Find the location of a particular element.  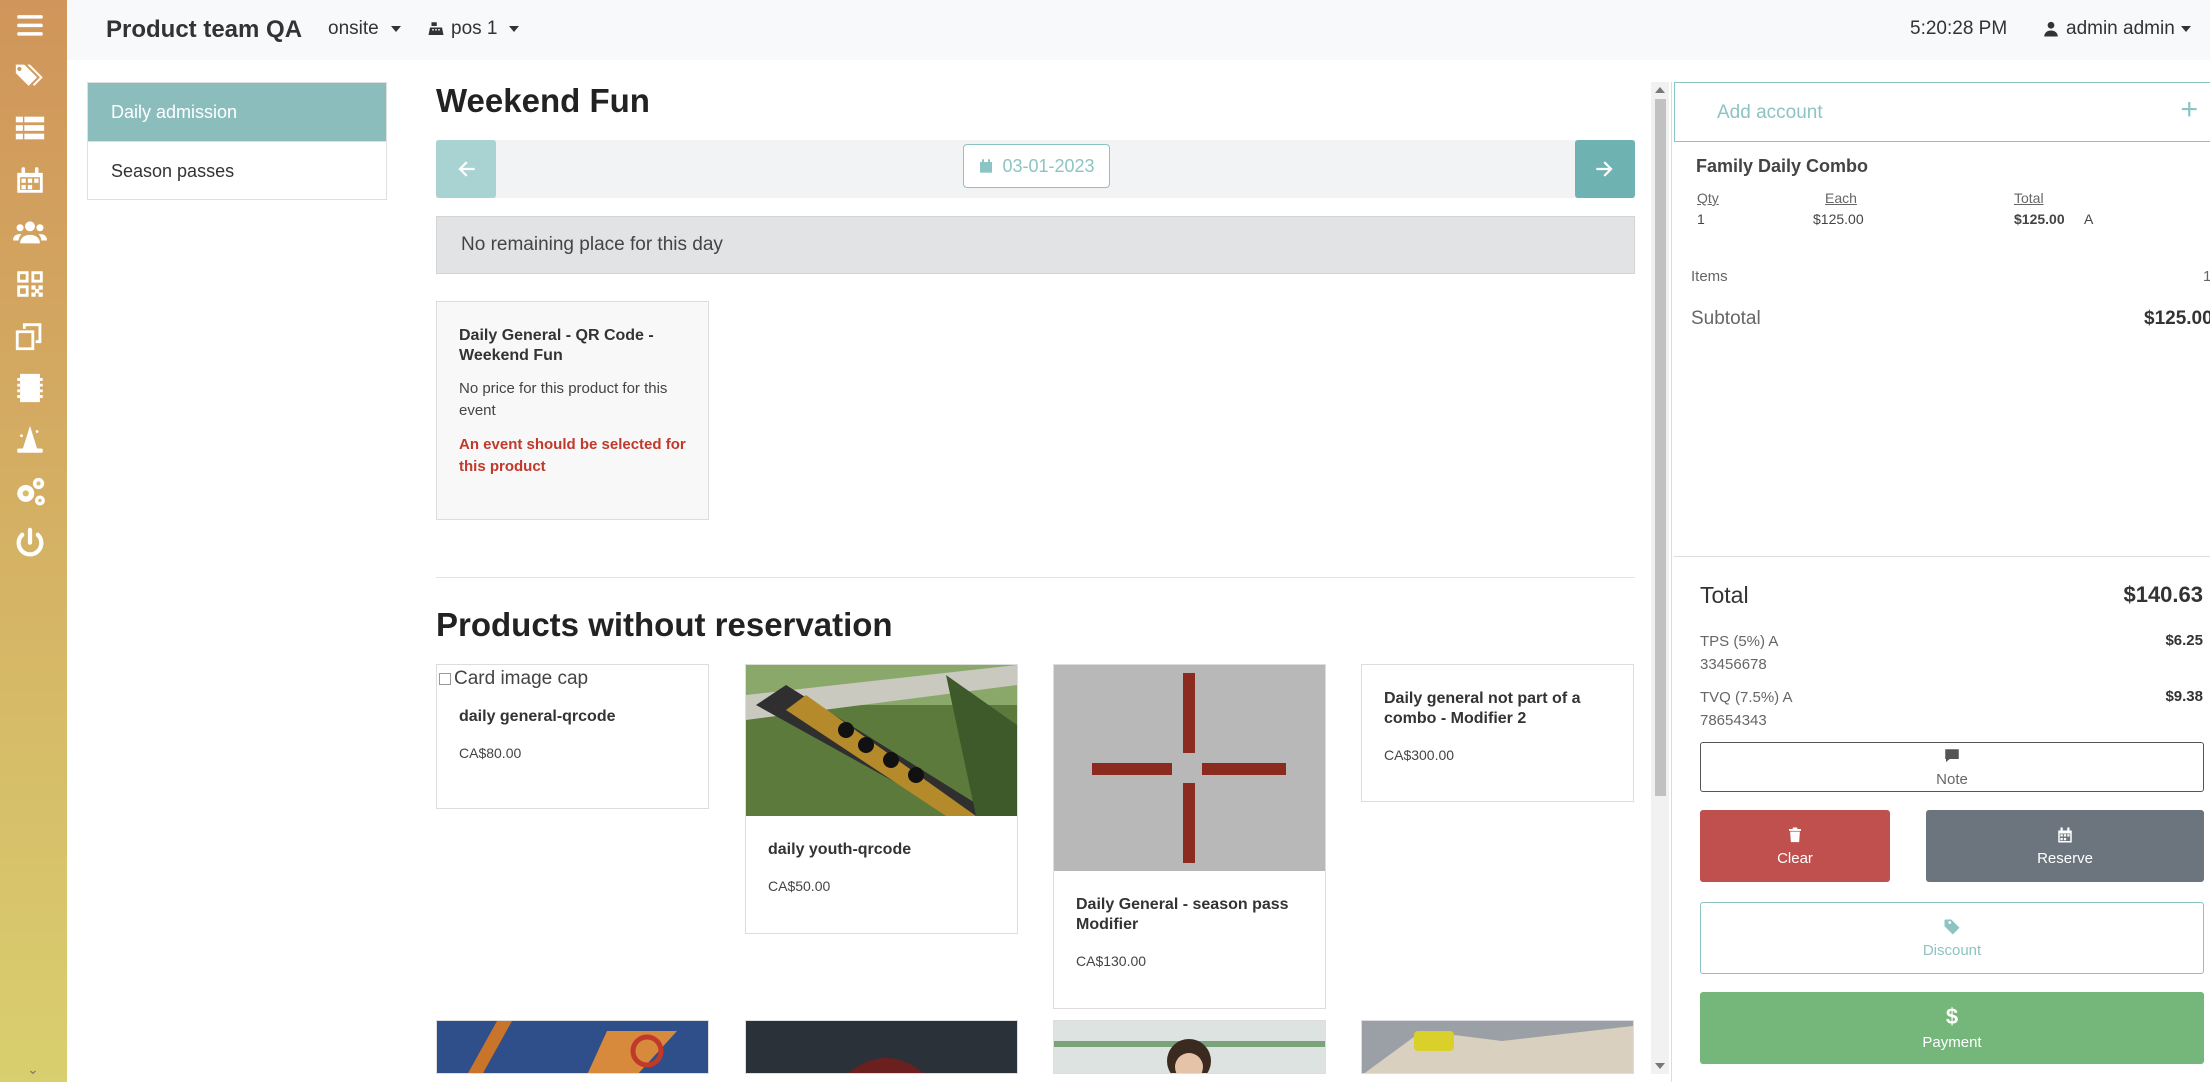

product-price: CA$300.00 is located at coordinates (1419, 755).